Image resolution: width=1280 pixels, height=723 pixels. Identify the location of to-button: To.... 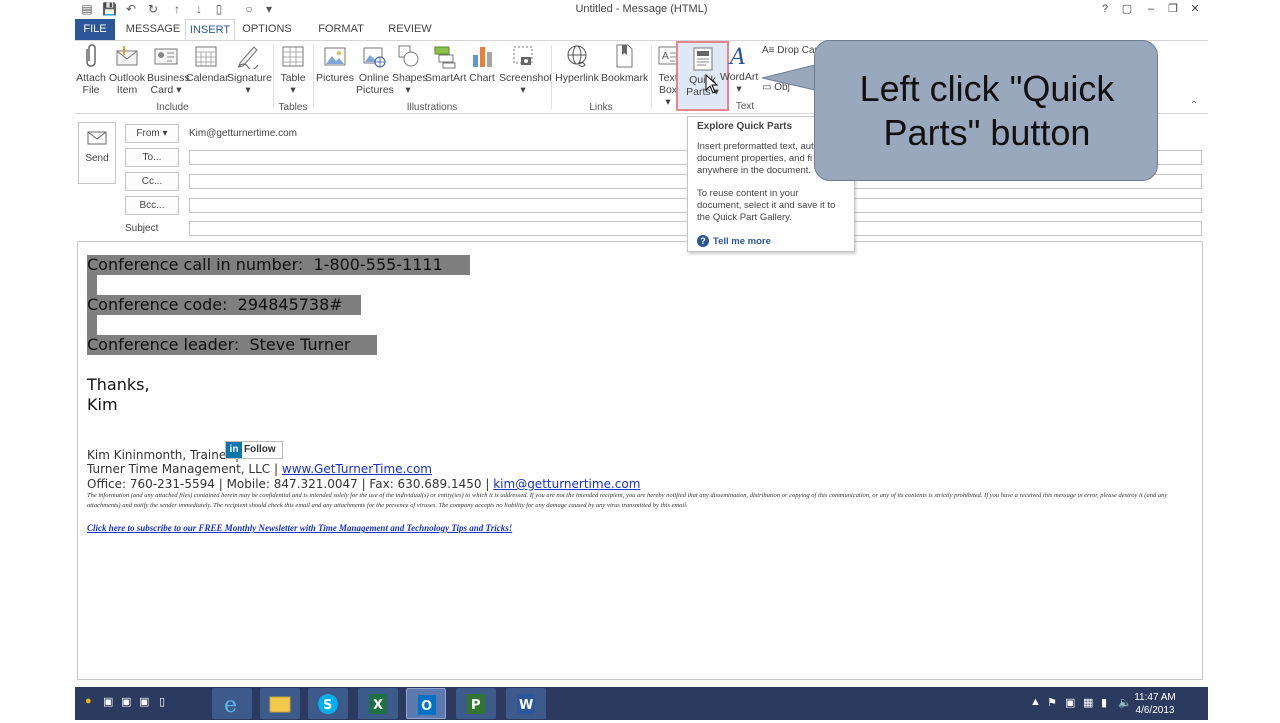
(152, 157).